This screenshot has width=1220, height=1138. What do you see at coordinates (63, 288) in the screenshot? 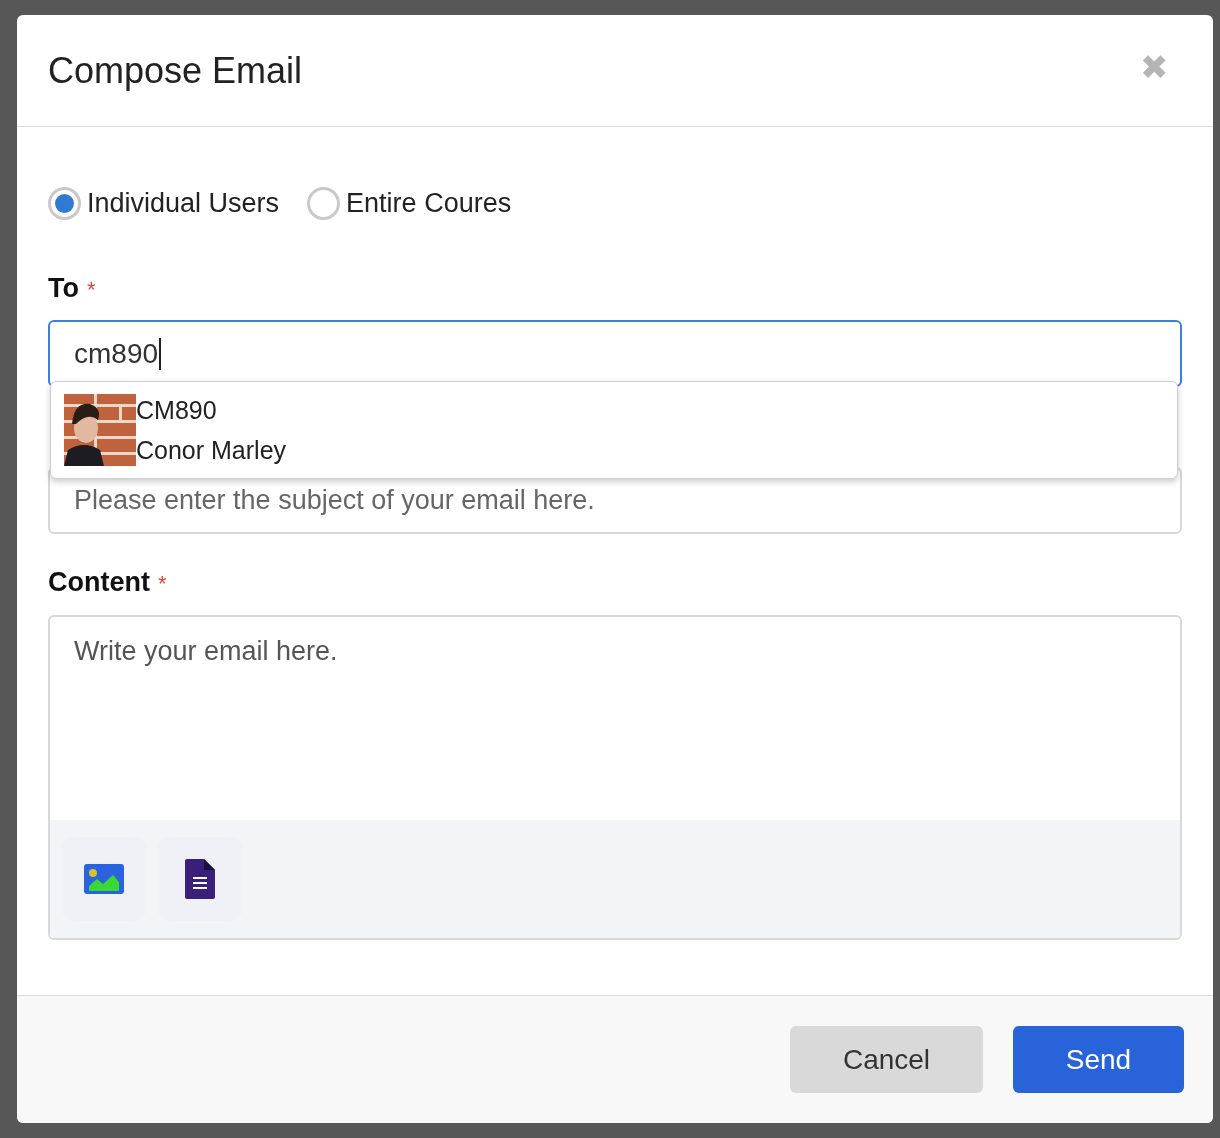
I see `field-label: To` at bounding box center [63, 288].